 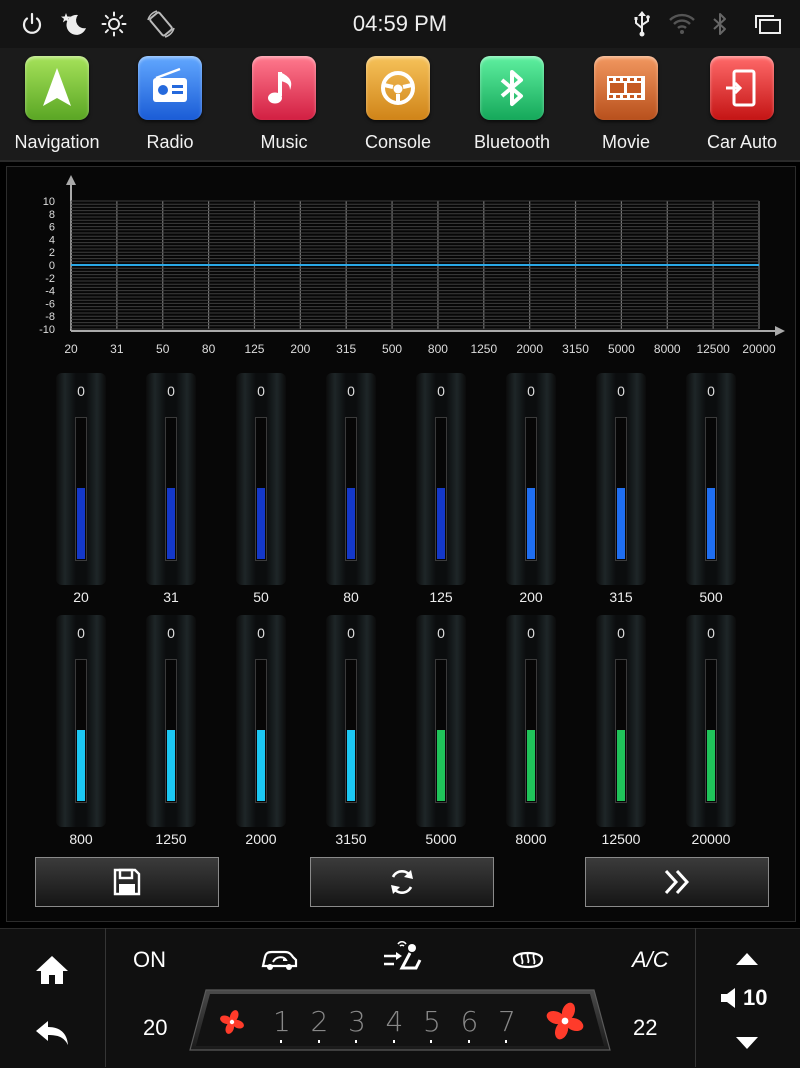 I want to click on fan-level-6: 6, so click(x=470, y=1021).